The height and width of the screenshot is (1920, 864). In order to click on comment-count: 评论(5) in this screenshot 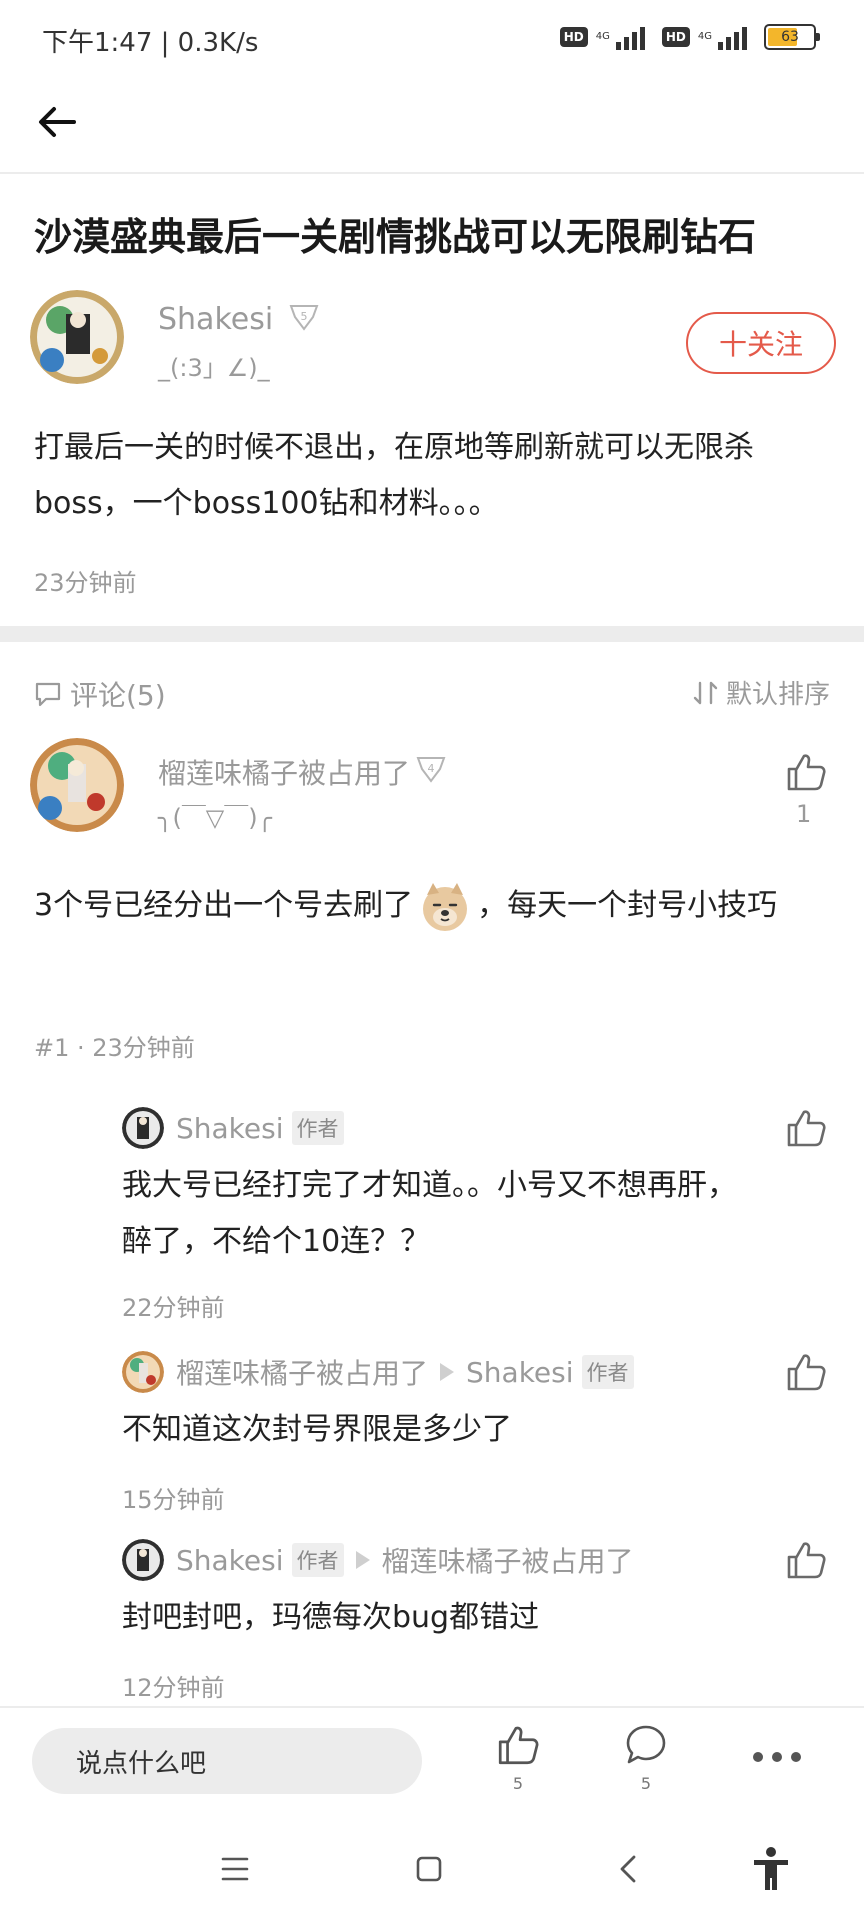, I will do `click(100, 694)`.